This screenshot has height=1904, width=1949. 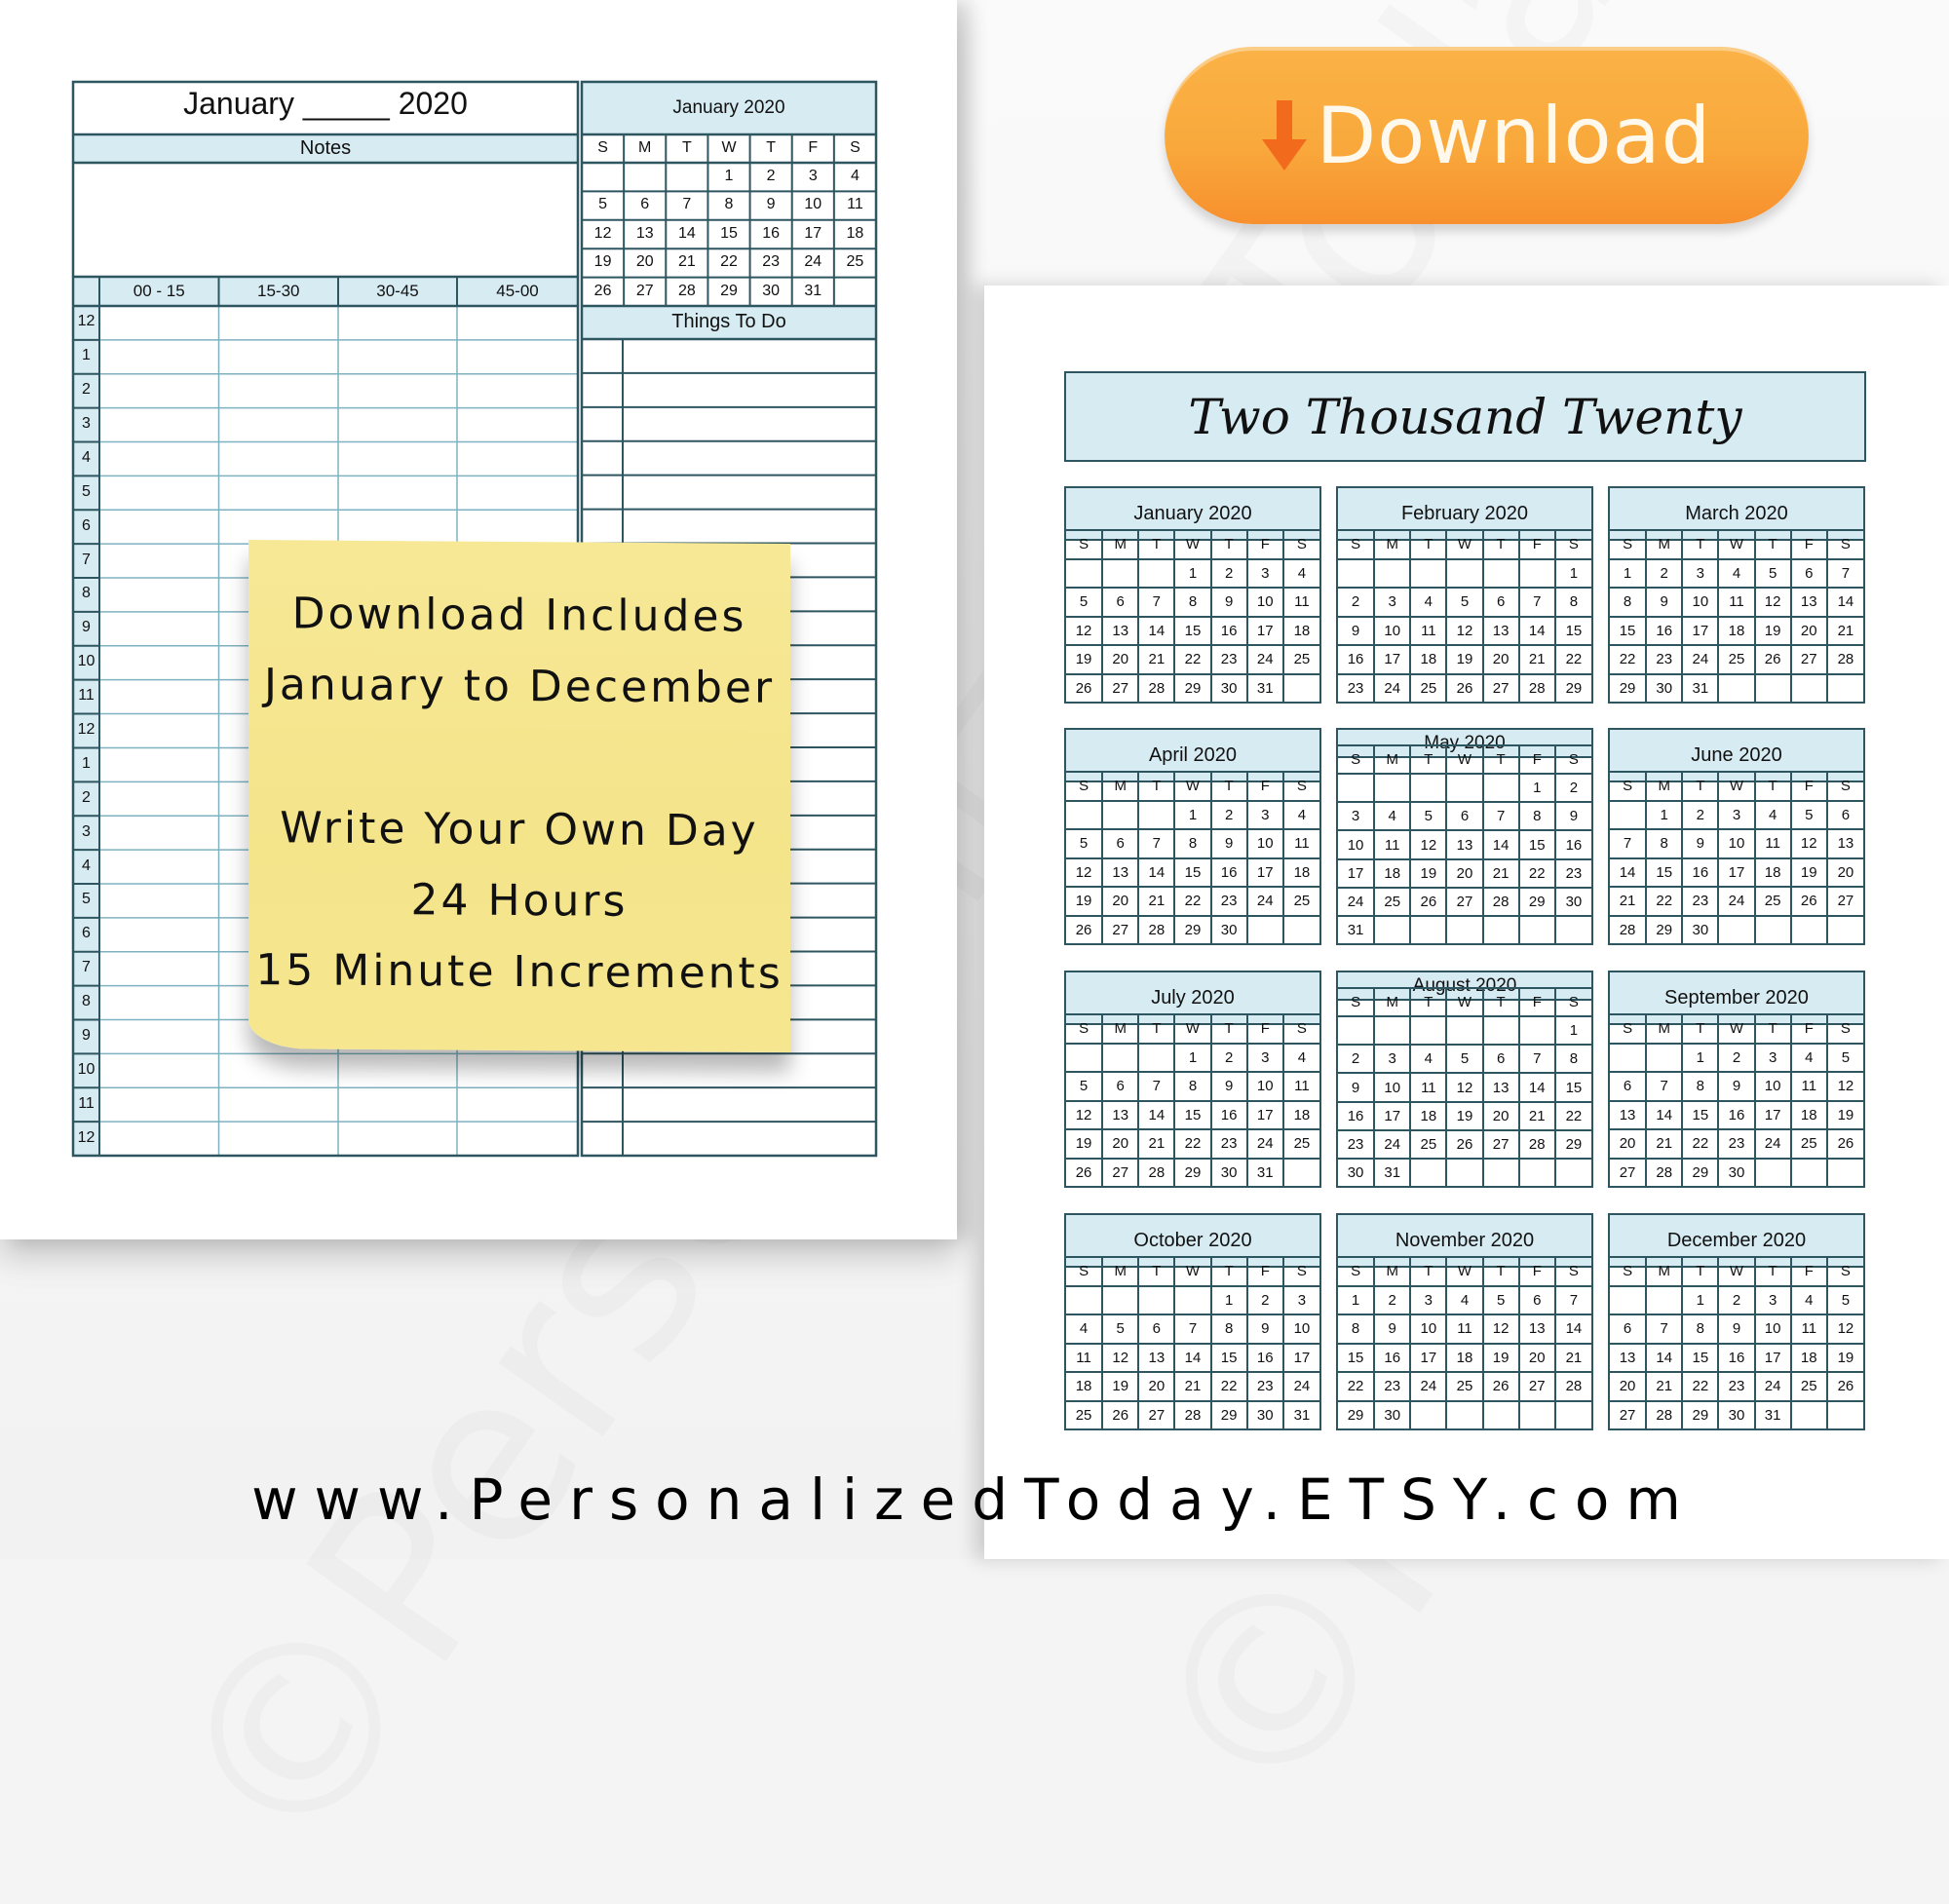 What do you see at coordinates (86, 1035) in the screenshot?
I see `hour-label: 9` at bounding box center [86, 1035].